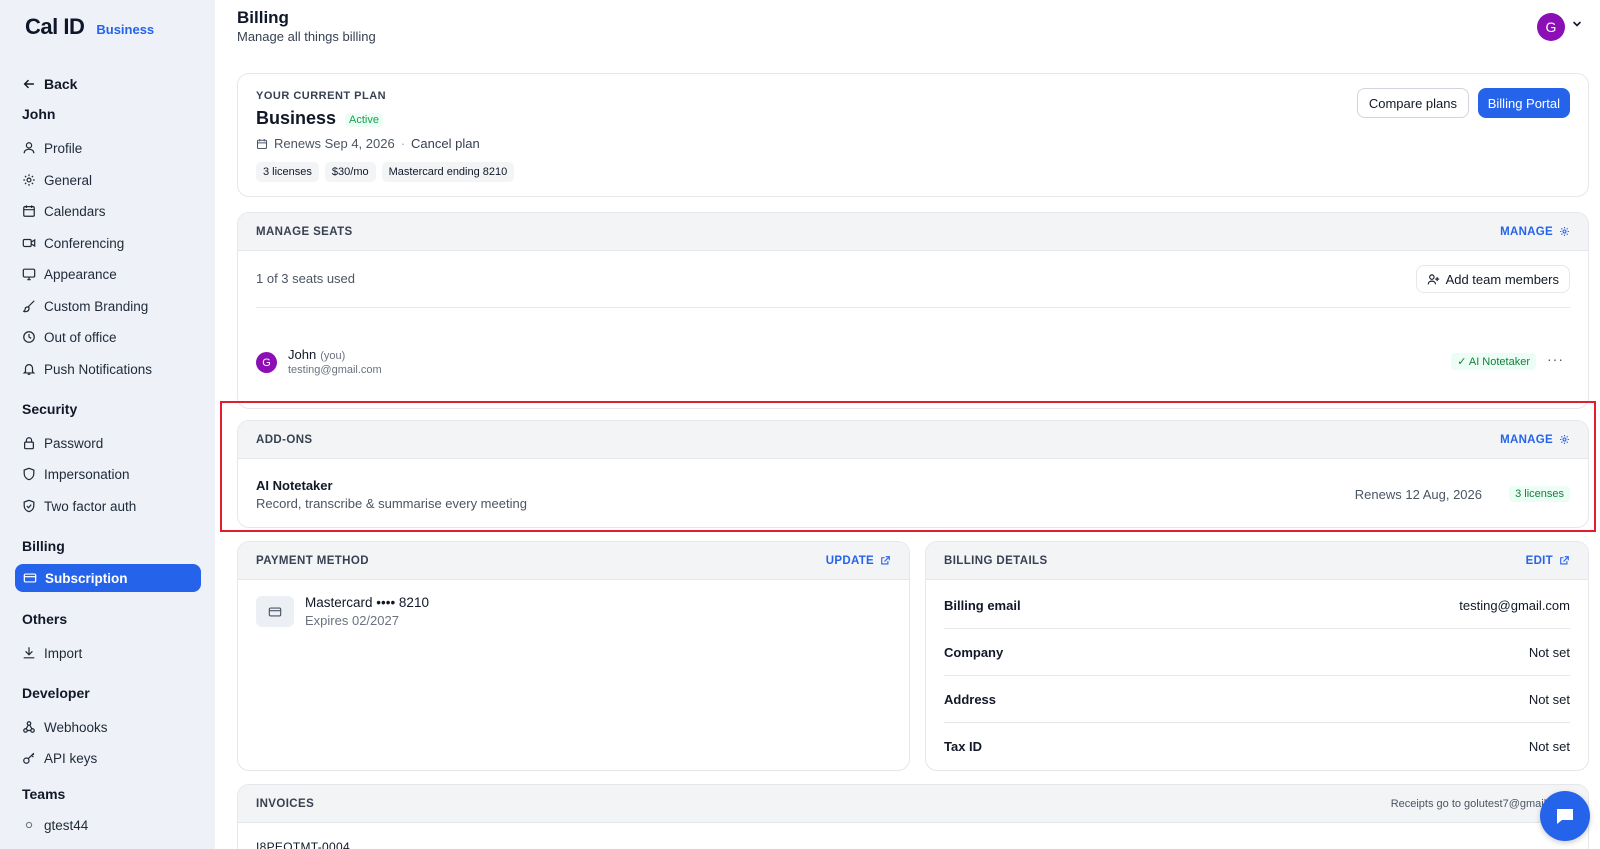 The image size is (1600, 849). What do you see at coordinates (29, 825) in the screenshot?
I see `team-avatar-icon` at bounding box center [29, 825].